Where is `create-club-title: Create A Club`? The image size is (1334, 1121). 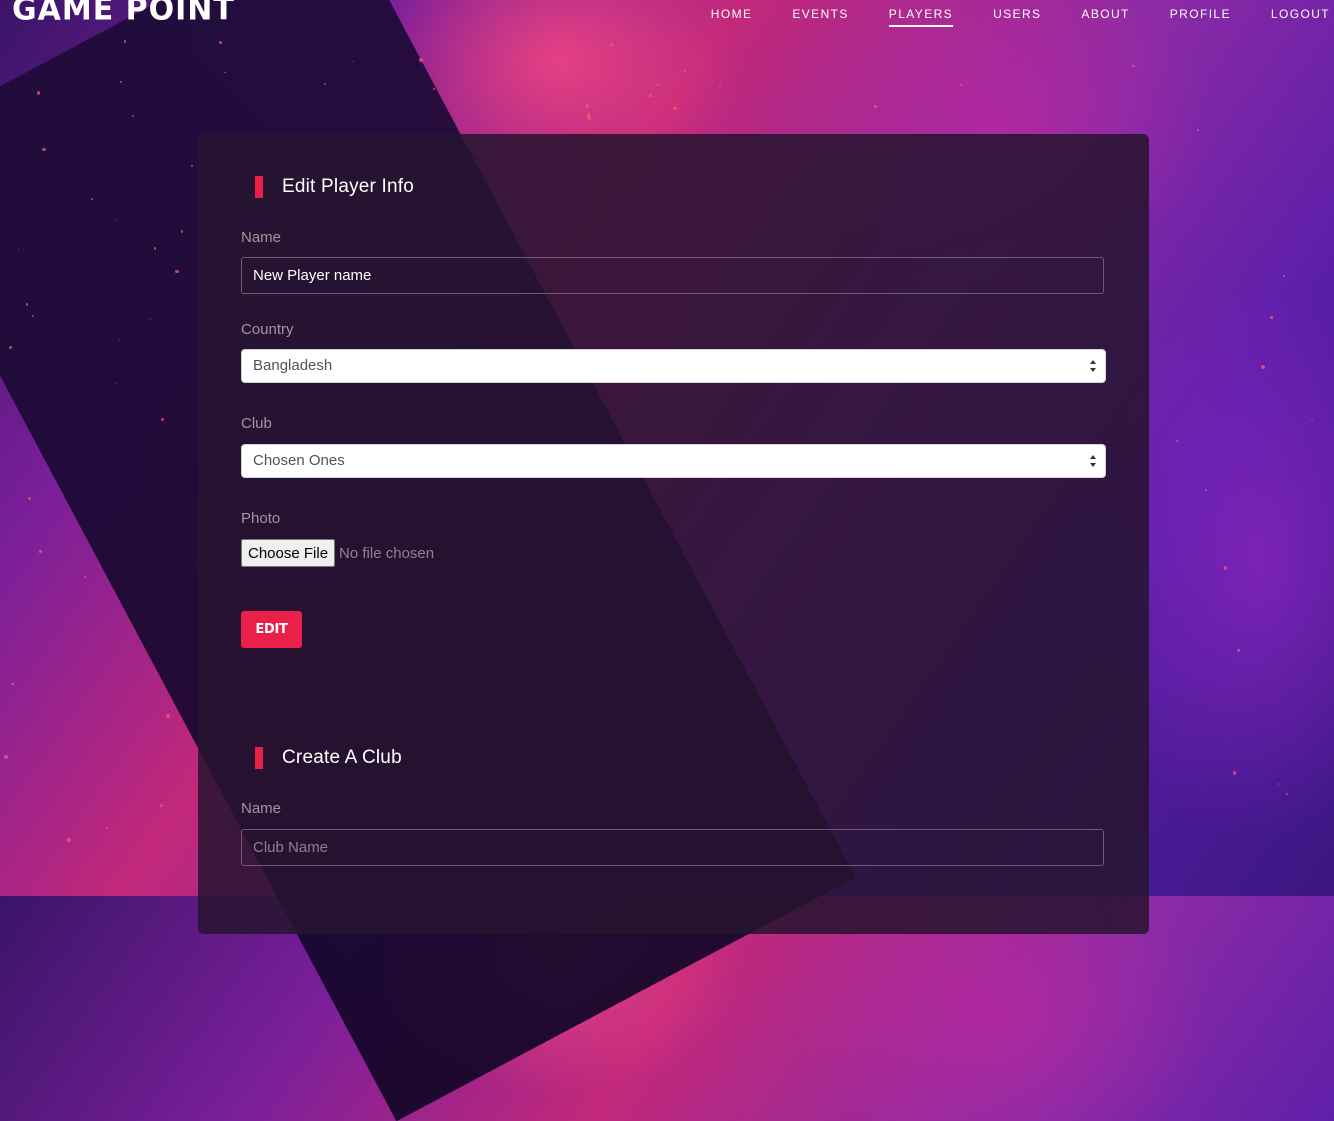 create-club-title: Create A Club is located at coordinates (342, 757).